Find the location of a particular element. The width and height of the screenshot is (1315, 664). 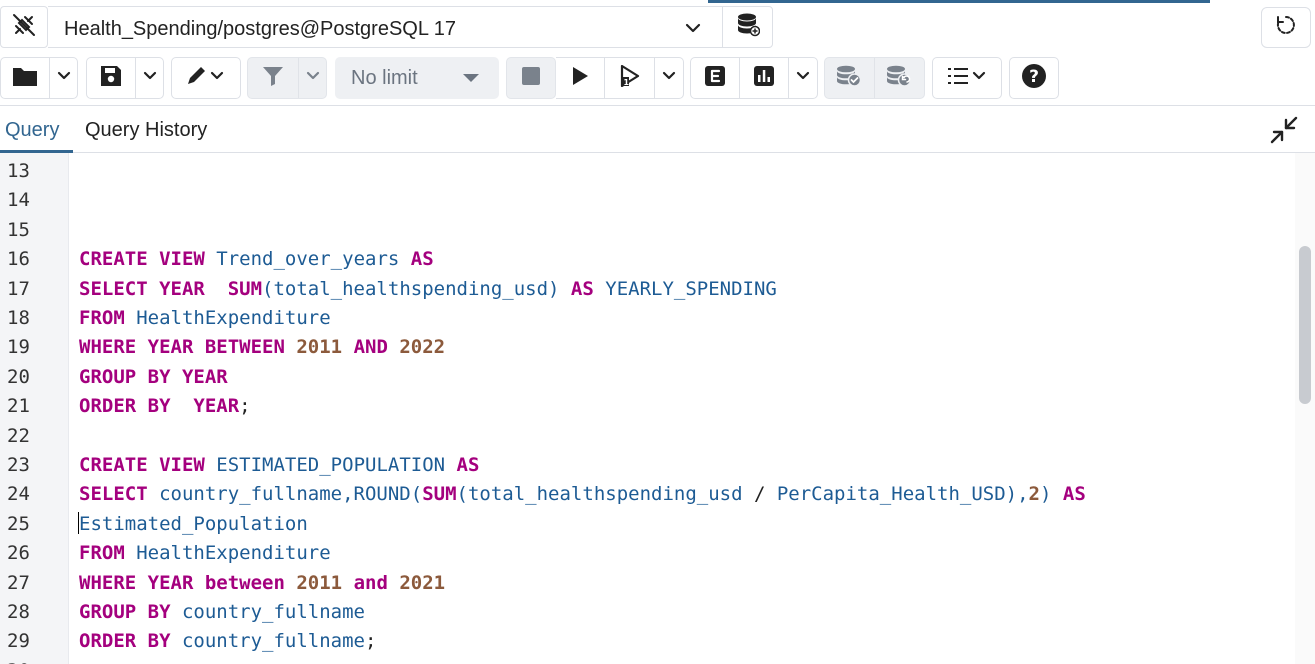

explain-group is located at coordinates (754, 78).